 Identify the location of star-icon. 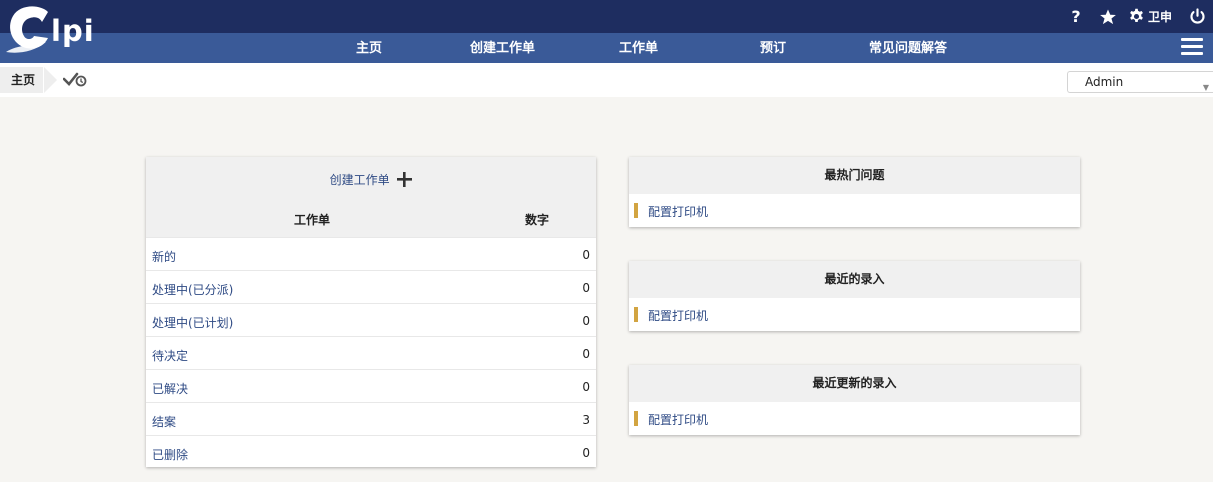
(1108, 17).